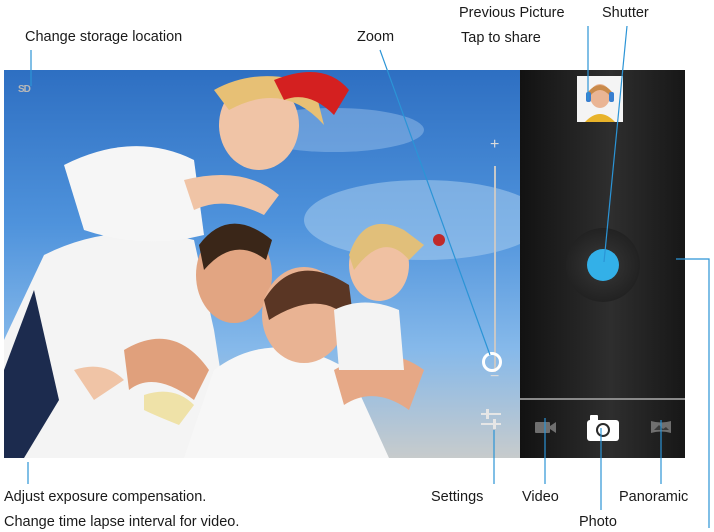 This screenshot has height=532, width=714. I want to click on callout-shutter: Shutter, so click(625, 13).